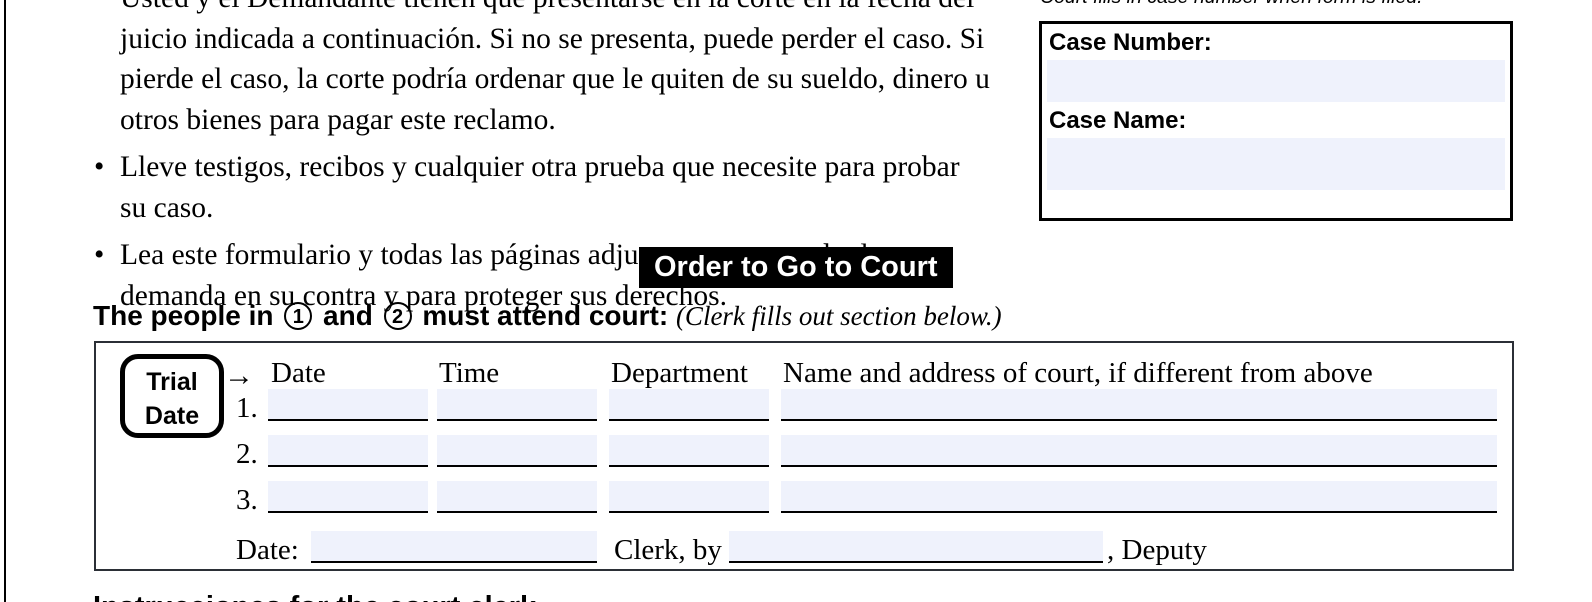  What do you see at coordinates (1276, 164) in the screenshot?
I see `case-name-field` at bounding box center [1276, 164].